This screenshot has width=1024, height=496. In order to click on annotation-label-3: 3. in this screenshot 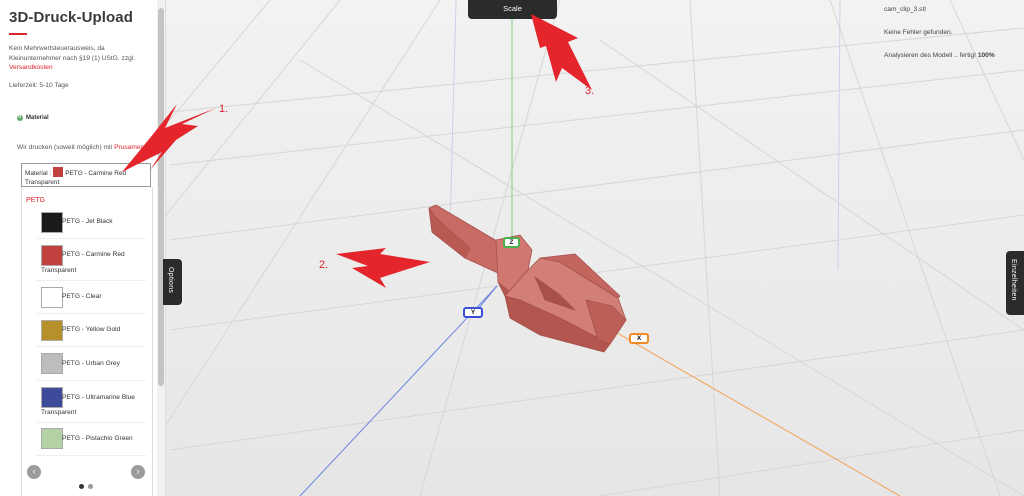, I will do `click(590, 91)`.